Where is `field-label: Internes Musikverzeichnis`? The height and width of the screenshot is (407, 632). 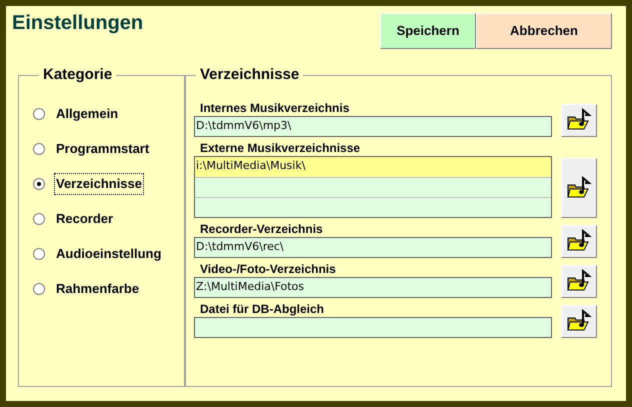 field-label: Internes Musikverzeichnis is located at coordinates (274, 108).